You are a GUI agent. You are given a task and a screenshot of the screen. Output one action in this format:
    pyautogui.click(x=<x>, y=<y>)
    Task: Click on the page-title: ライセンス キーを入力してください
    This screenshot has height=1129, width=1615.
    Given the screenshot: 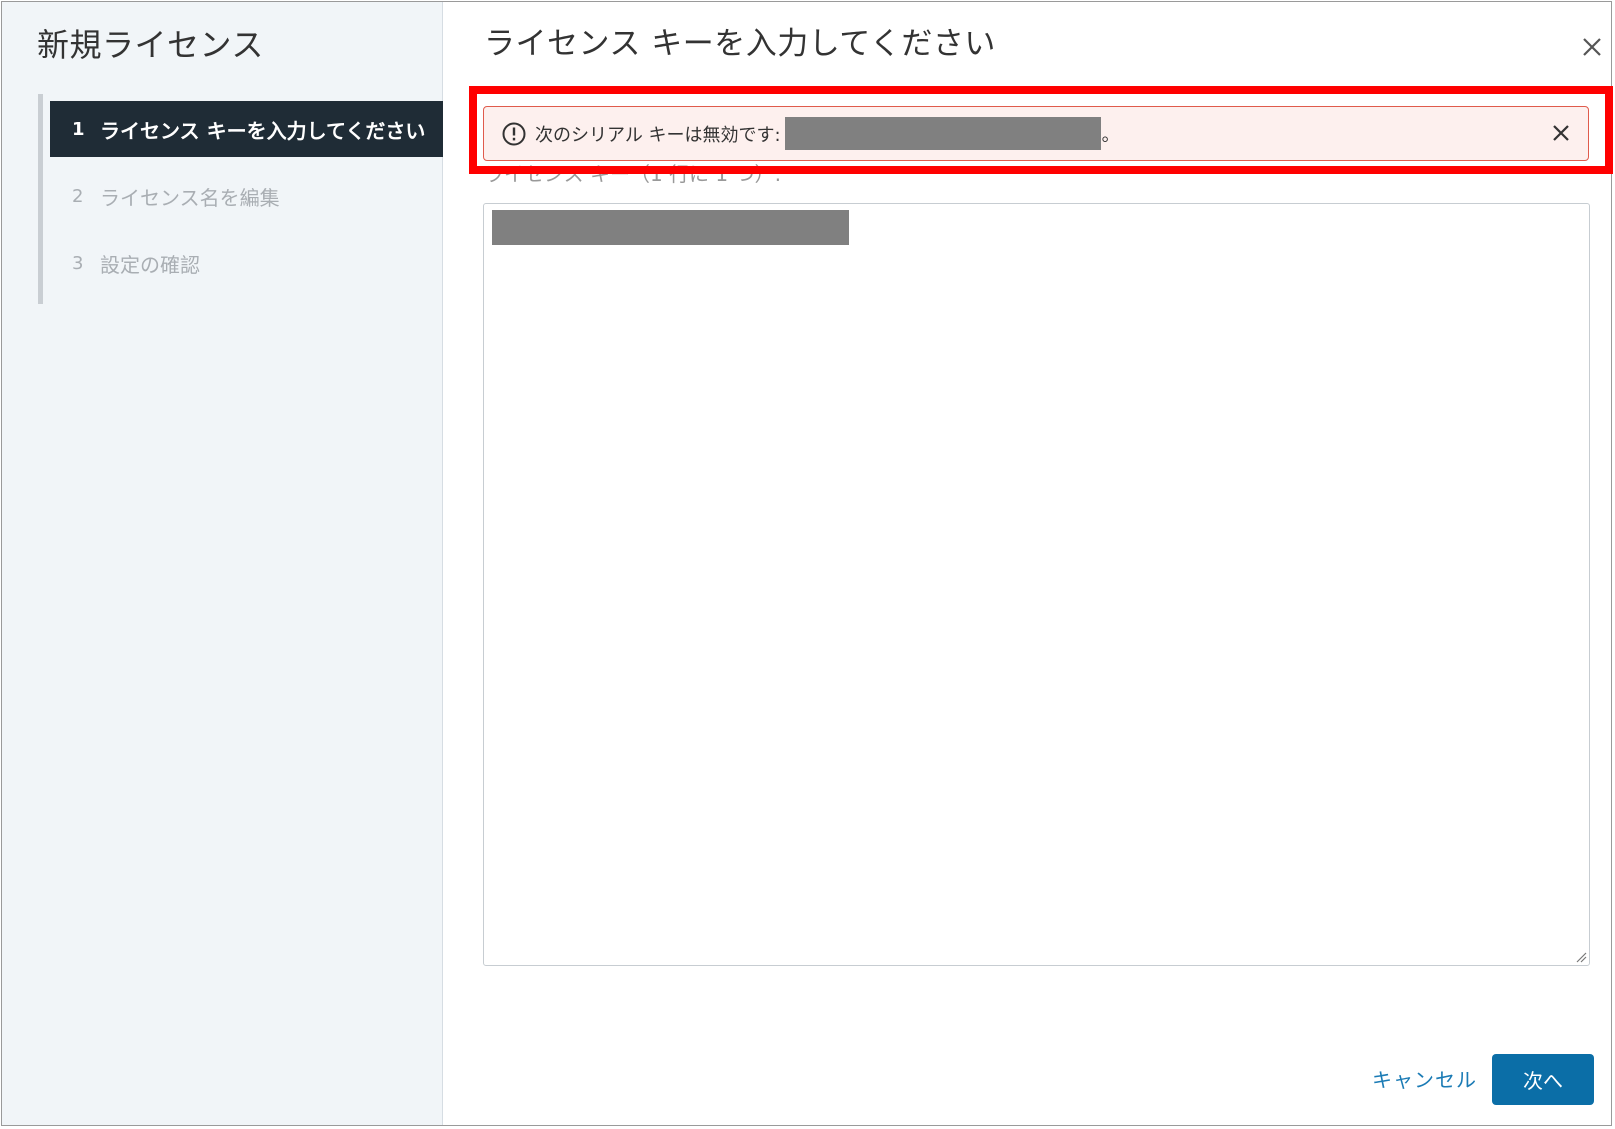 What is the action you would take?
    pyautogui.click(x=740, y=44)
    